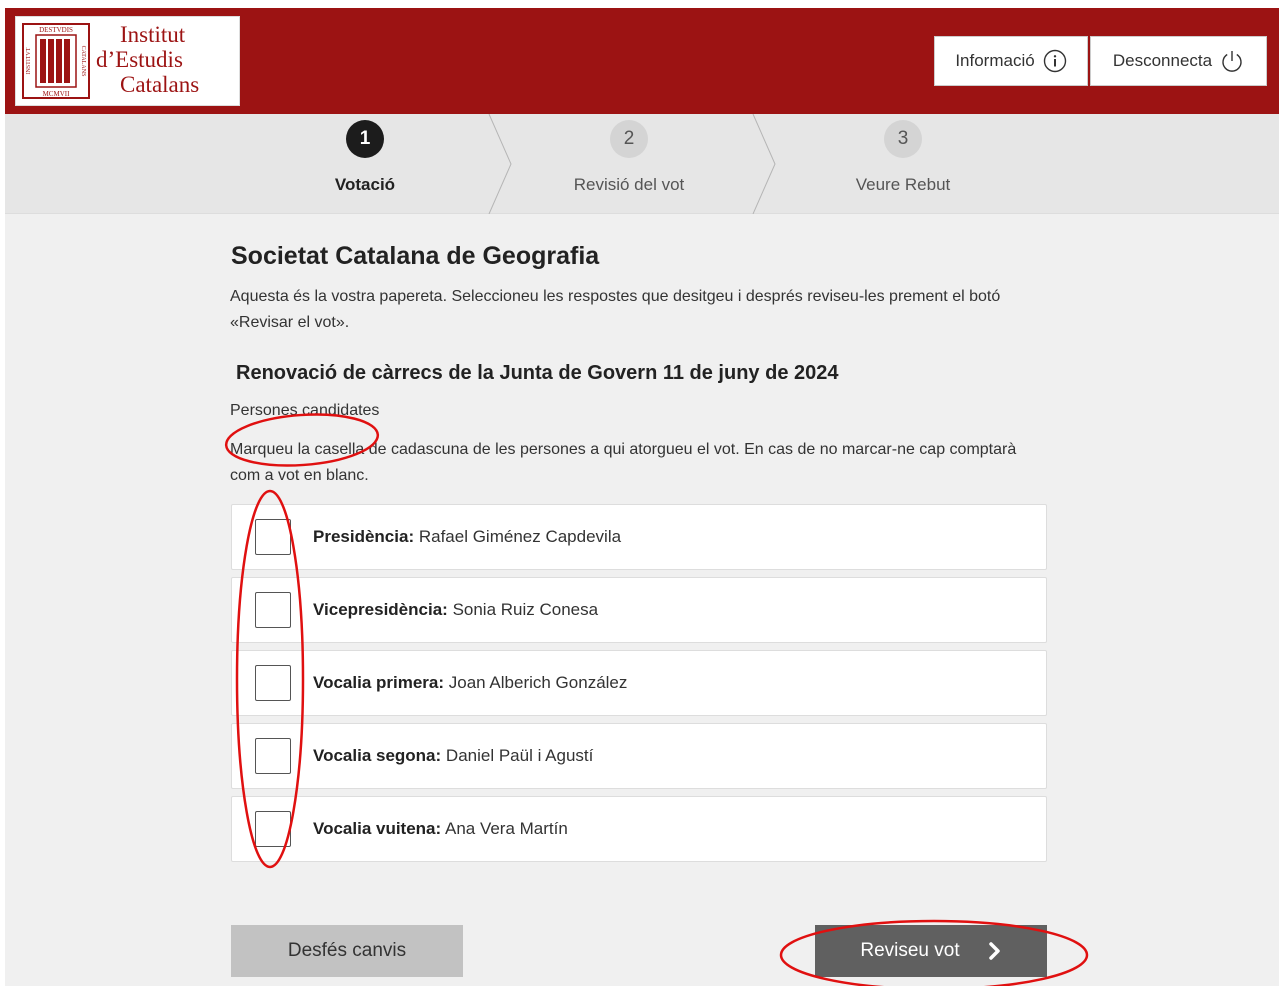 The width and height of the screenshot is (1279, 986). I want to click on step-voting: 1 Votació, so click(365, 164).